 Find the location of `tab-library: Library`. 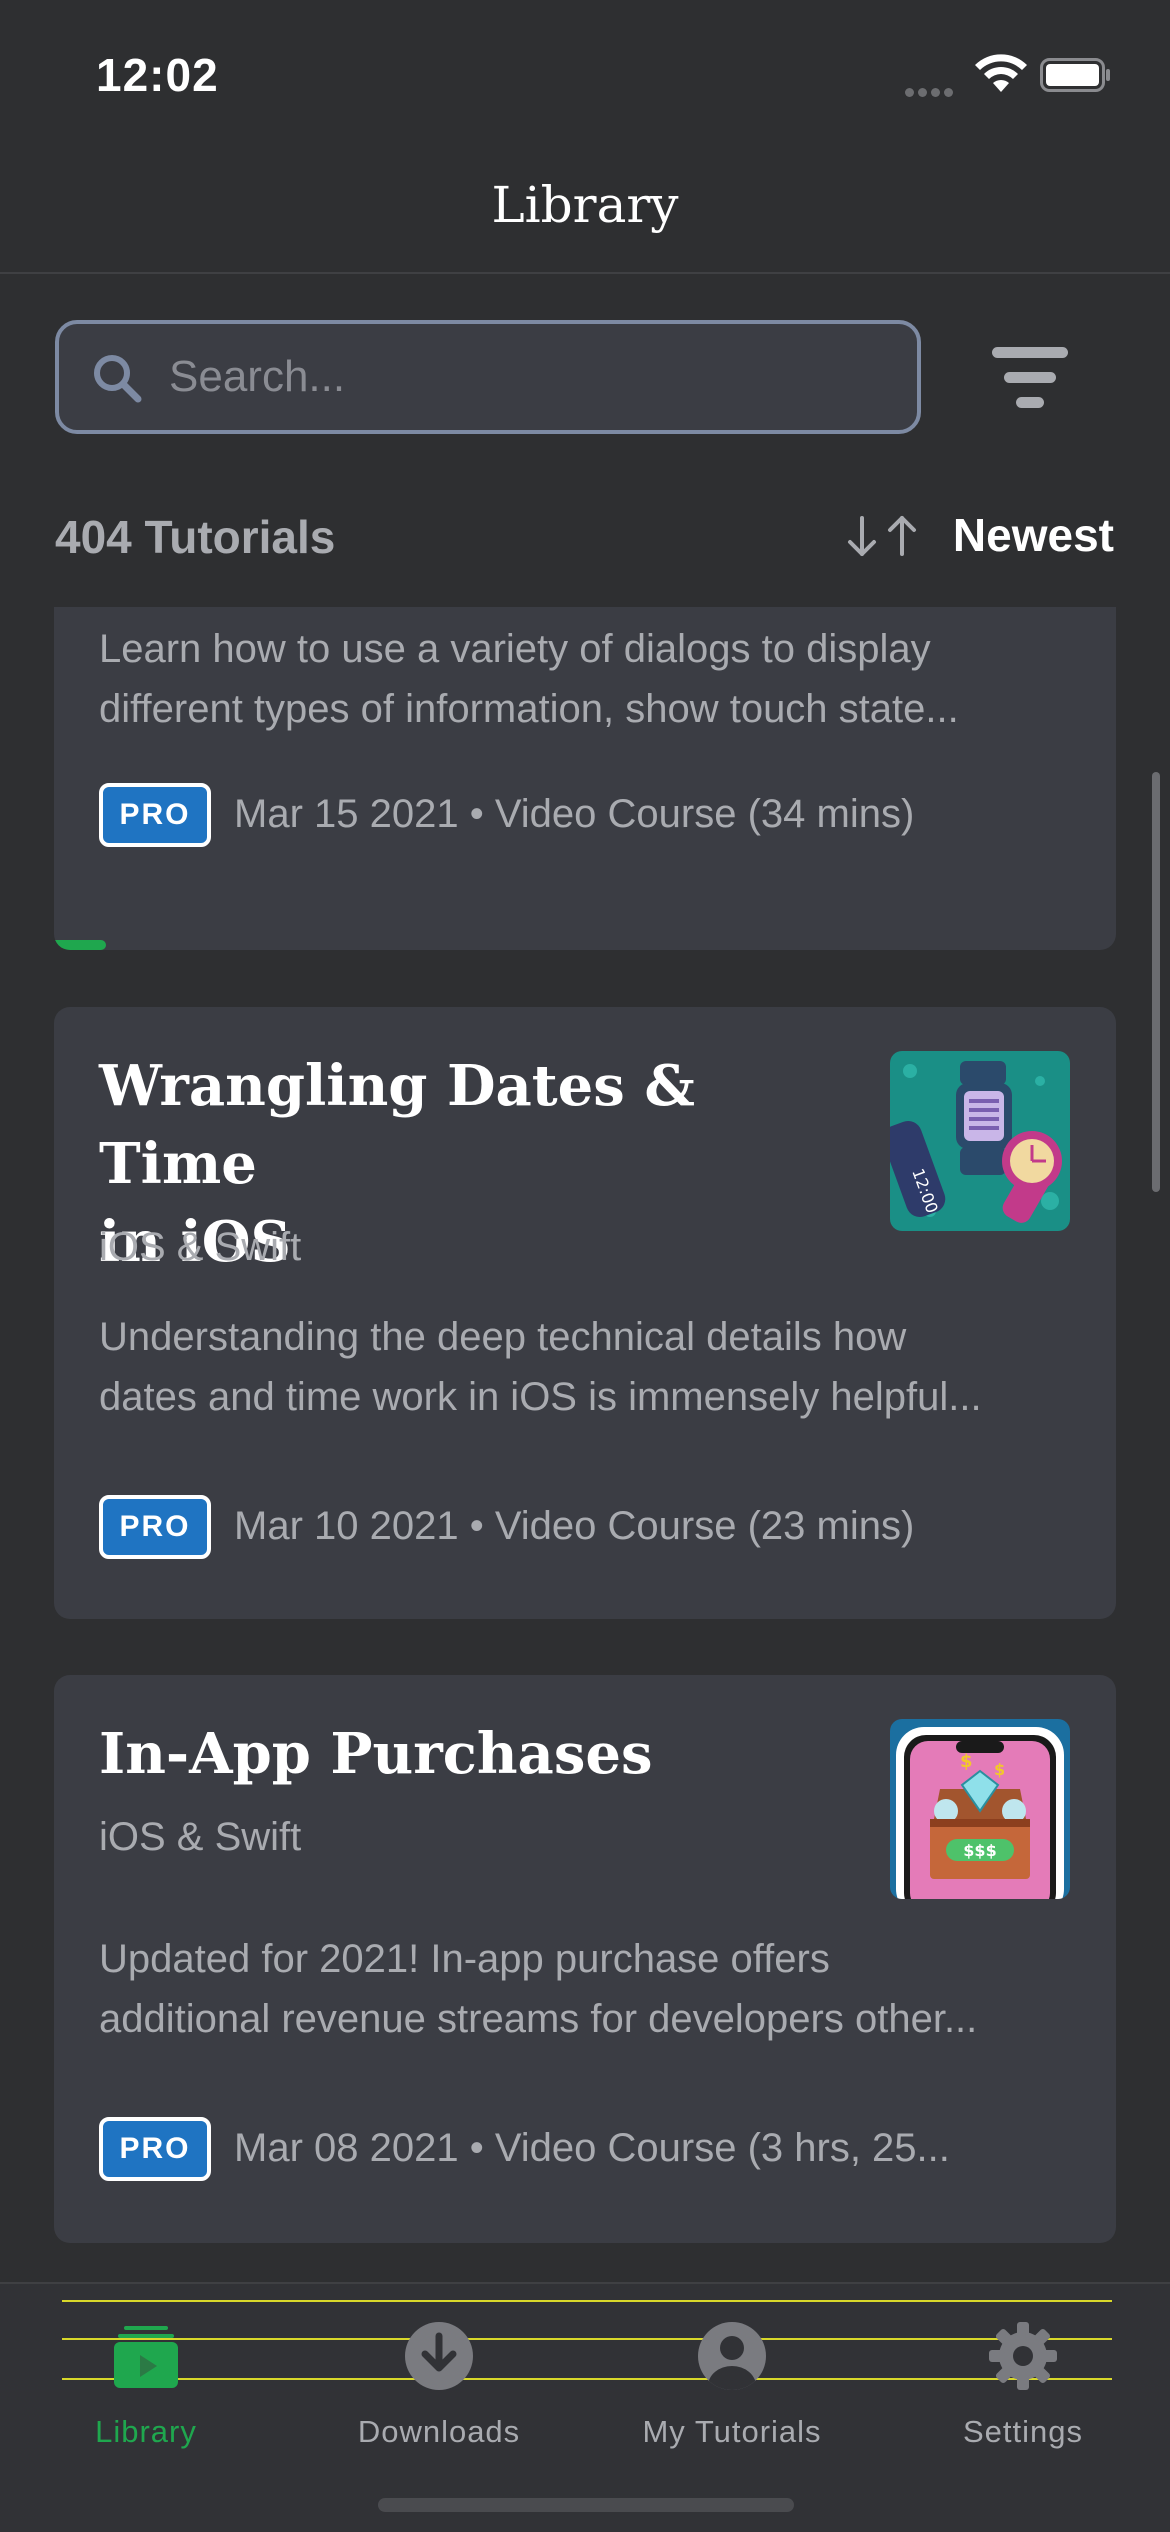

tab-library: Library is located at coordinates (146, 2384).